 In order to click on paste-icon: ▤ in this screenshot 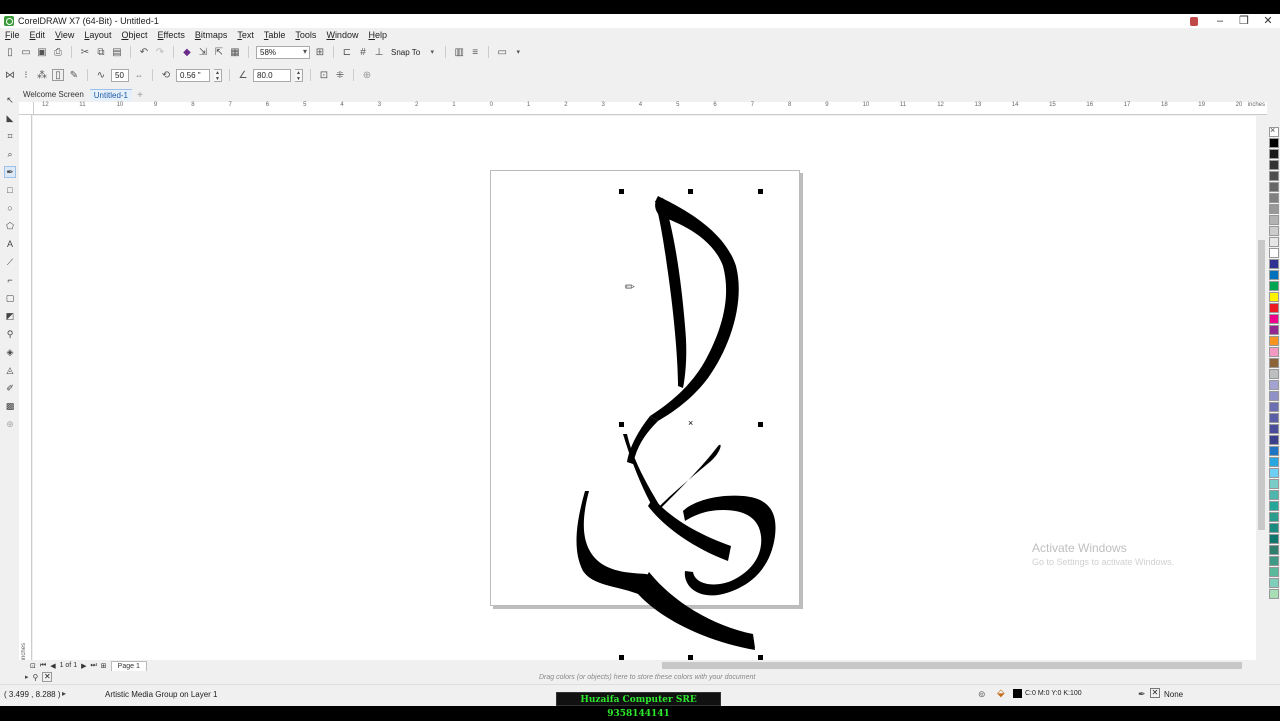, I will do `click(117, 52)`.